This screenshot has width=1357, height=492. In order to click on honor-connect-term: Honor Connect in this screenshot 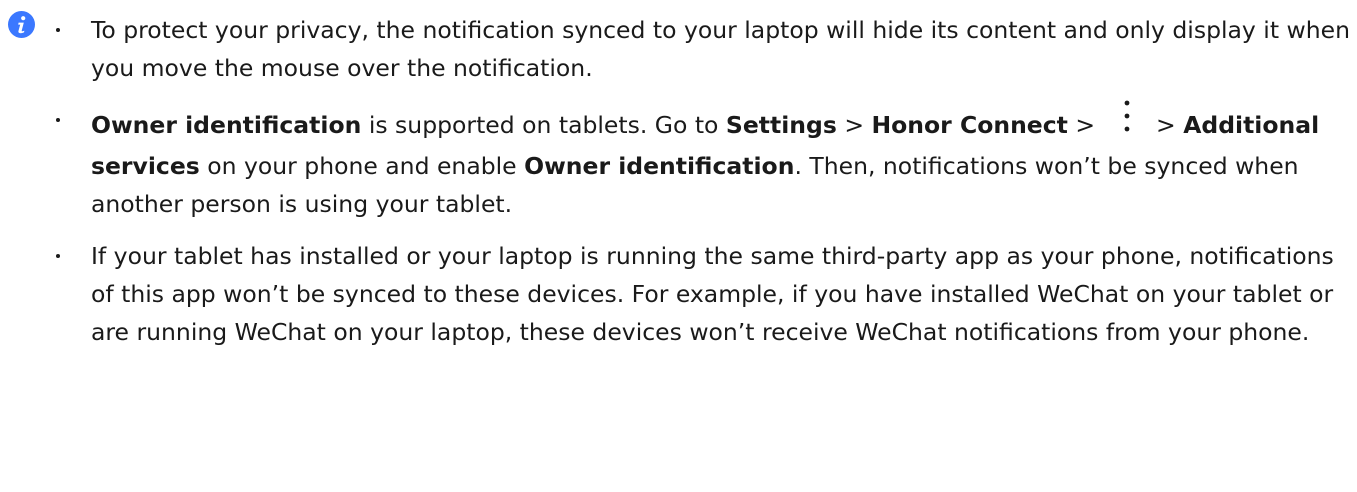, I will do `click(969, 125)`.